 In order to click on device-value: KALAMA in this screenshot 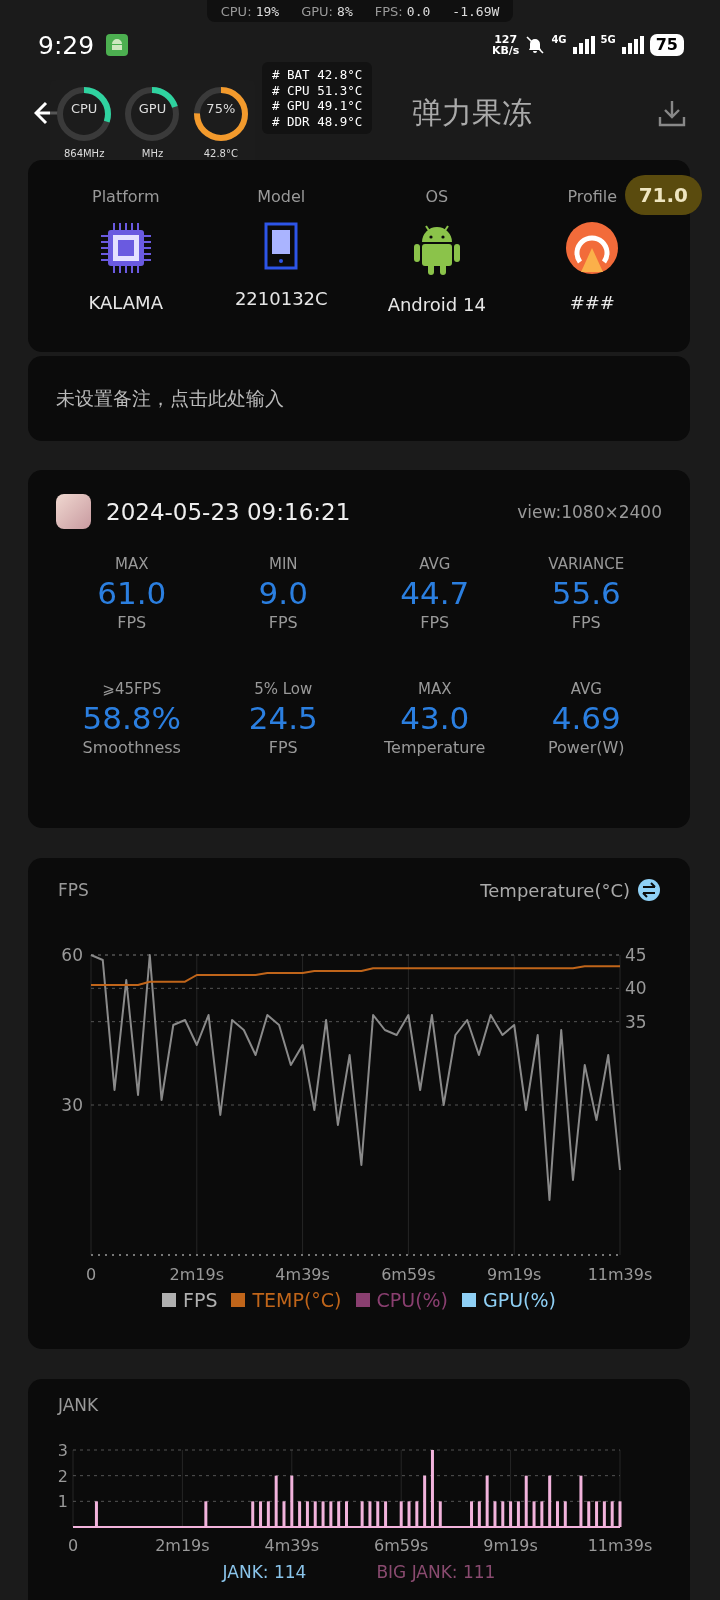, I will do `click(125, 302)`.